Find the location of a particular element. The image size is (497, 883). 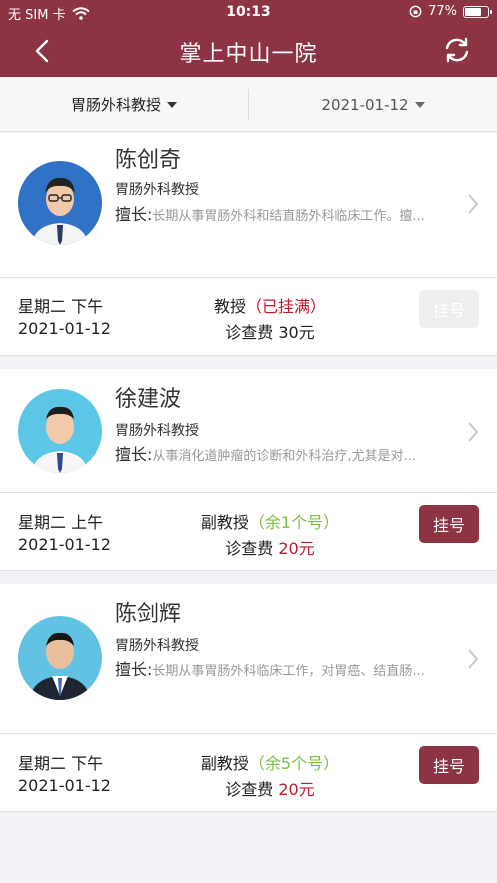

doctor-level: 教授（已挂满） is located at coordinates (270, 305).